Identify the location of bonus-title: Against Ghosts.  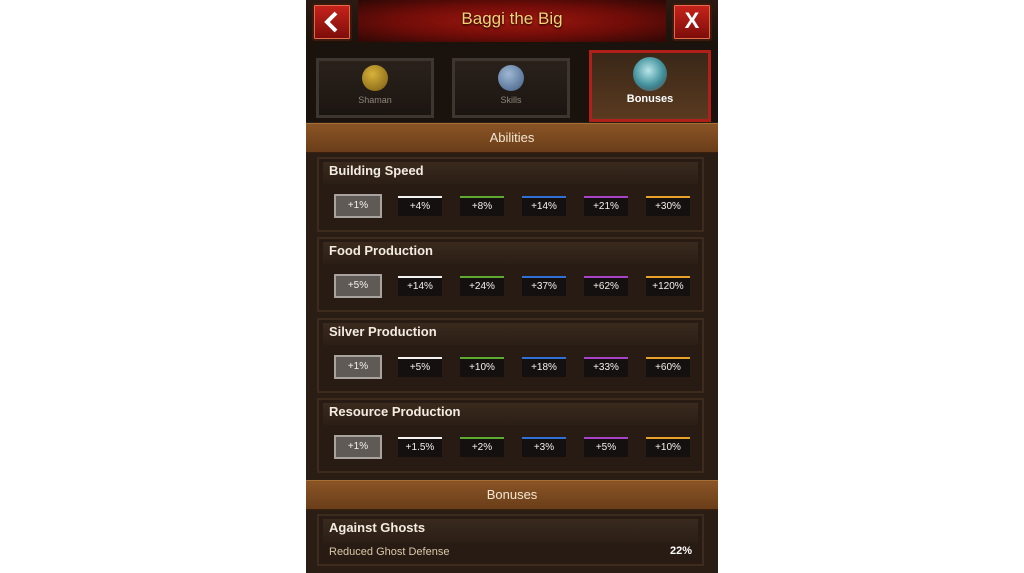
(377, 527).